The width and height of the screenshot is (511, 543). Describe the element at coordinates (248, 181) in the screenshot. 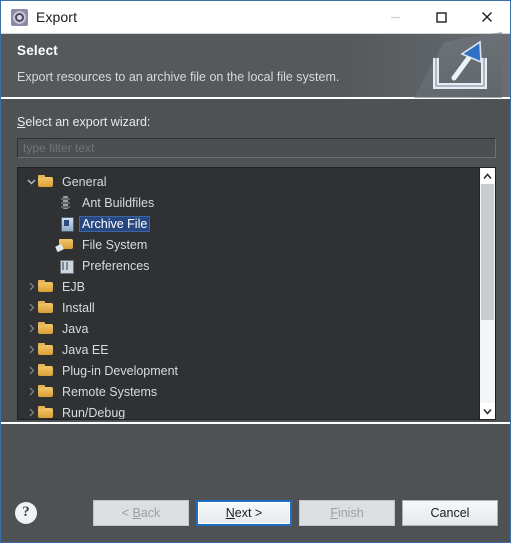

I see `tree-item-general: General` at that location.